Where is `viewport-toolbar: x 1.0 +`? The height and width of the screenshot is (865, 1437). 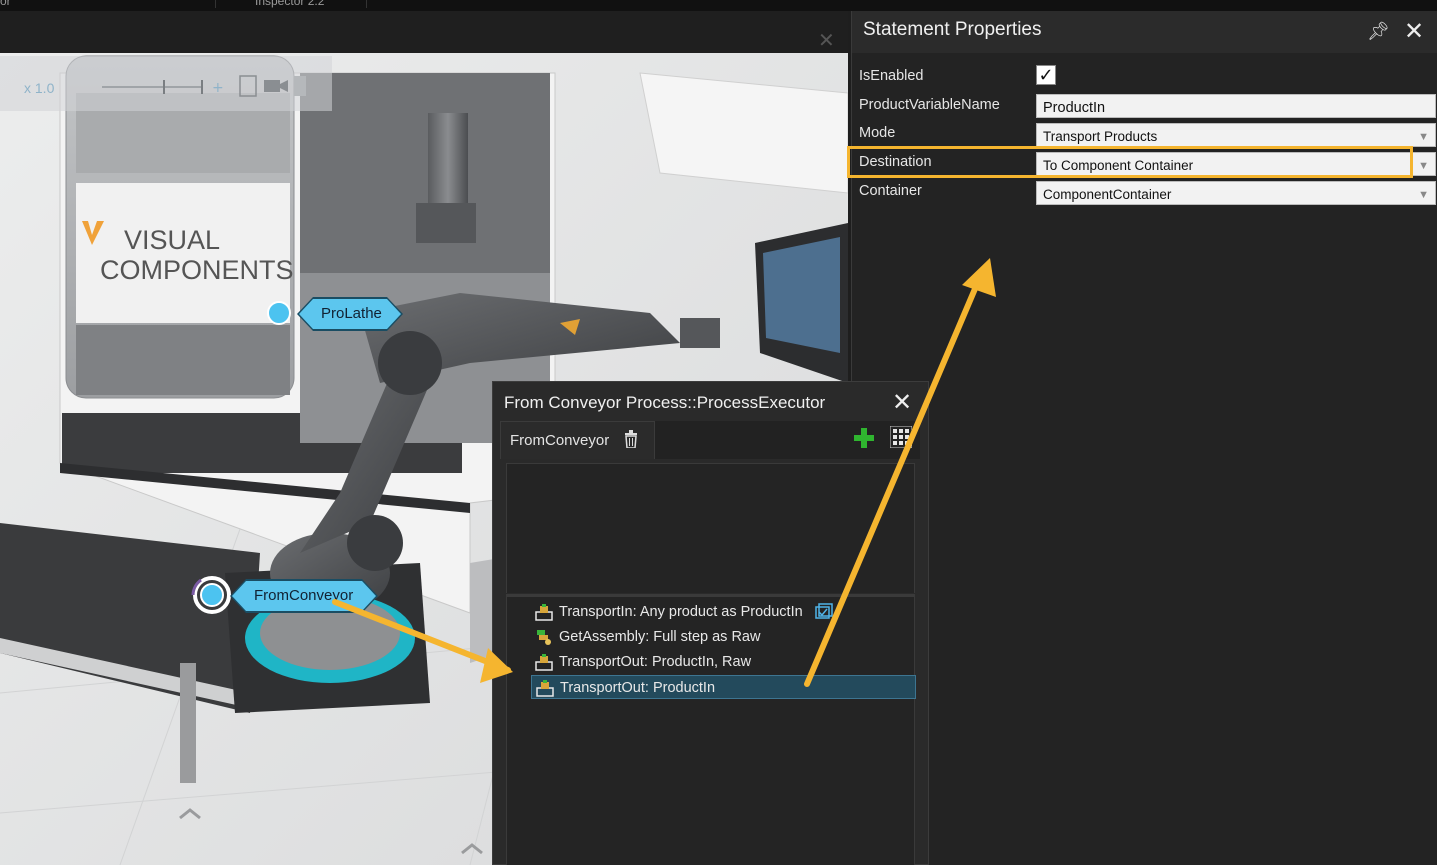 viewport-toolbar: x 1.0 + is located at coordinates (166, 83).